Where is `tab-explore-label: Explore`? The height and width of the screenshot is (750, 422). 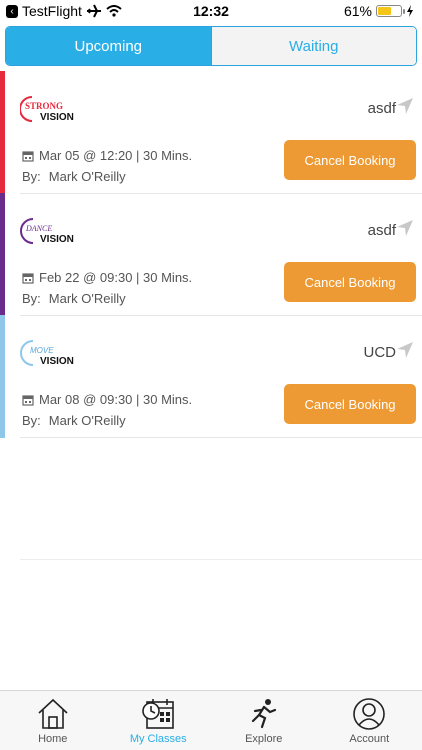 tab-explore-label: Explore is located at coordinates (264, 739).